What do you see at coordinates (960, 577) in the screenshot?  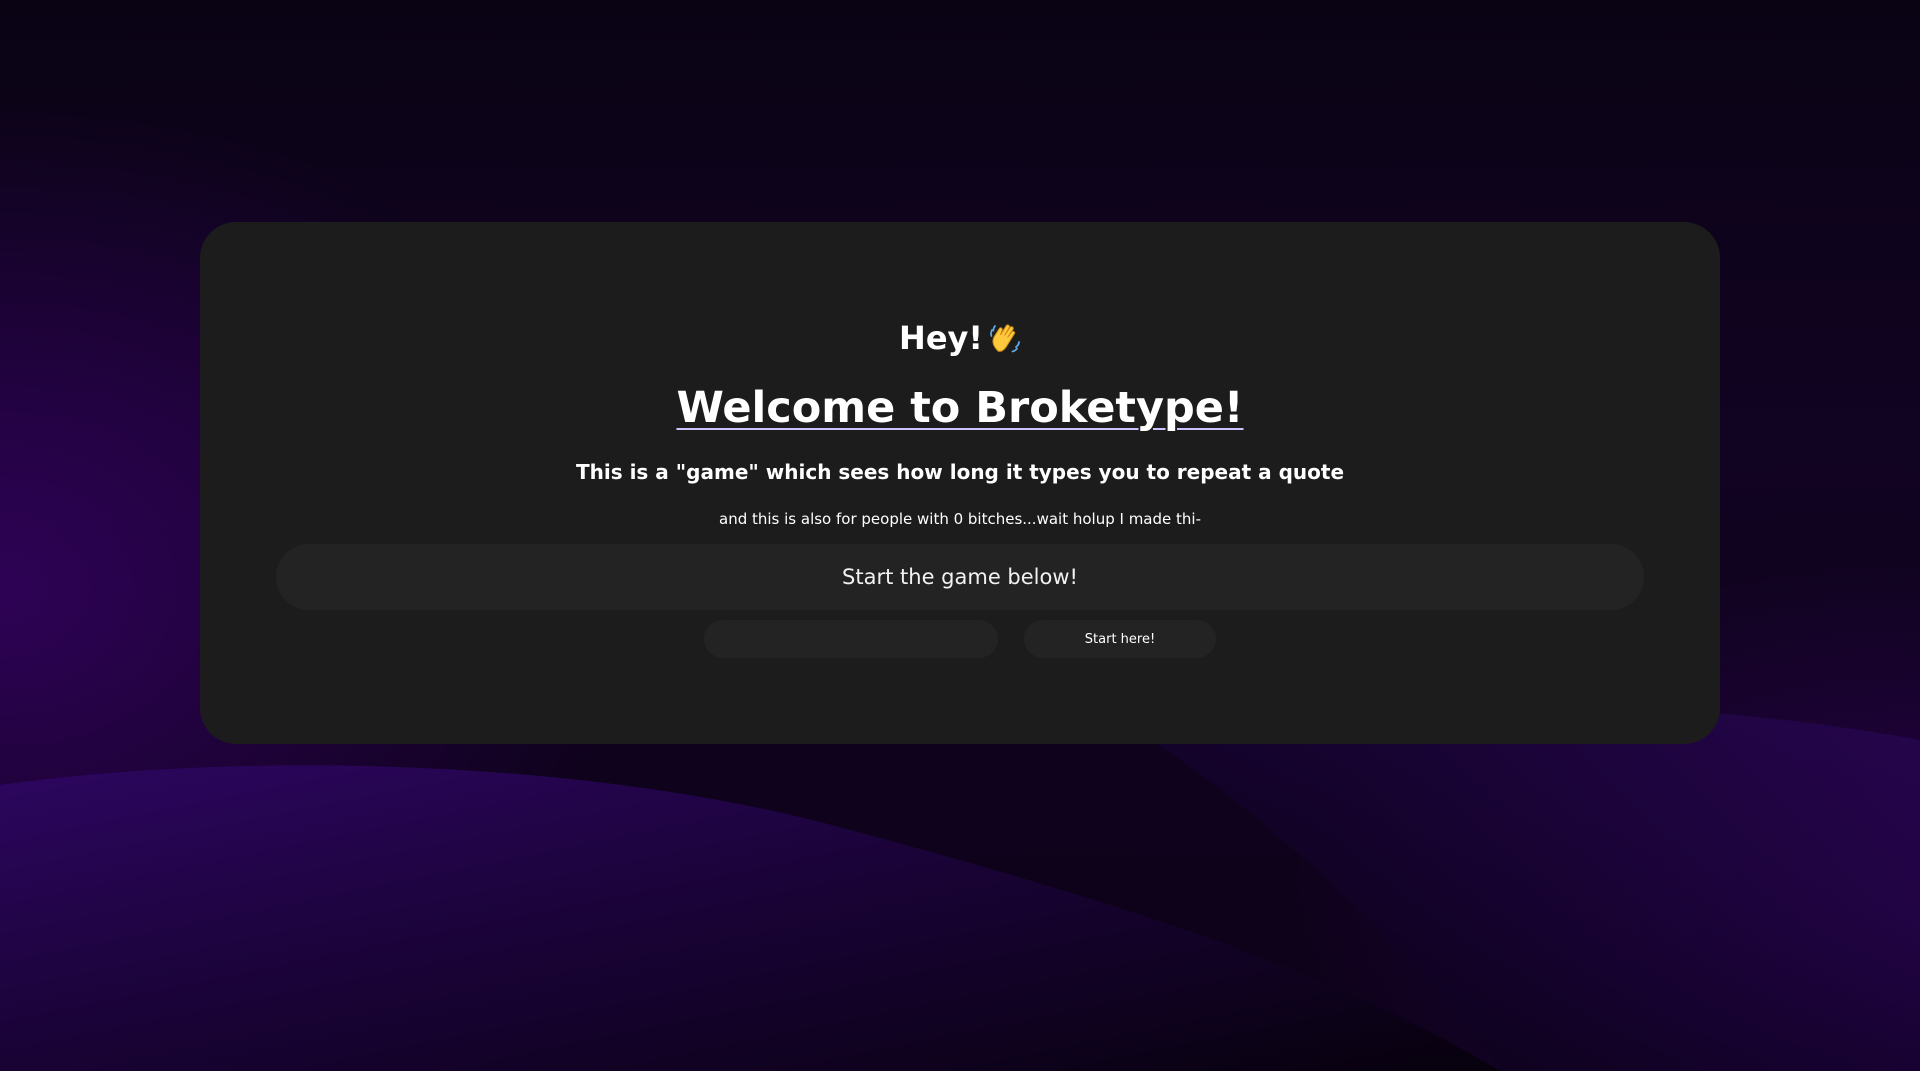 I see `start-banner: Start the game below!` at bounding box center [960, 577].